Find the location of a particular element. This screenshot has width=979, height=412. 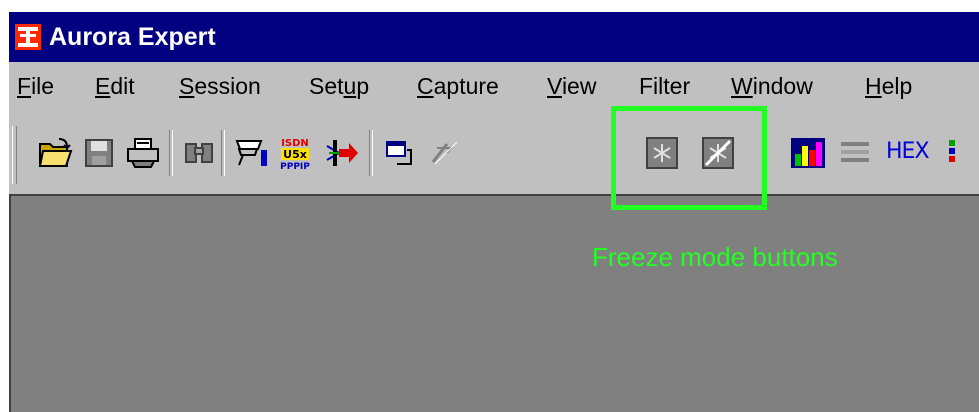

window-icon is located at coordinates (400, 153).